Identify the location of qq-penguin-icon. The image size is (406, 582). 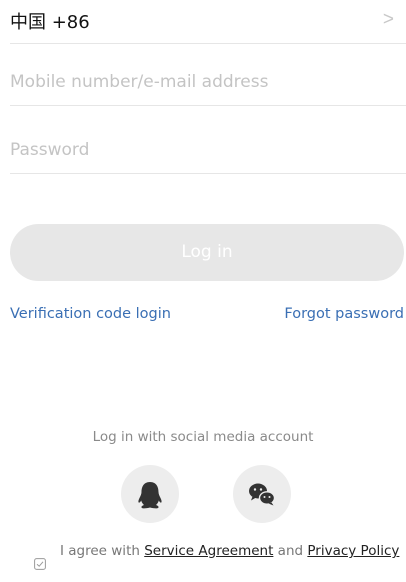
(150, 495).